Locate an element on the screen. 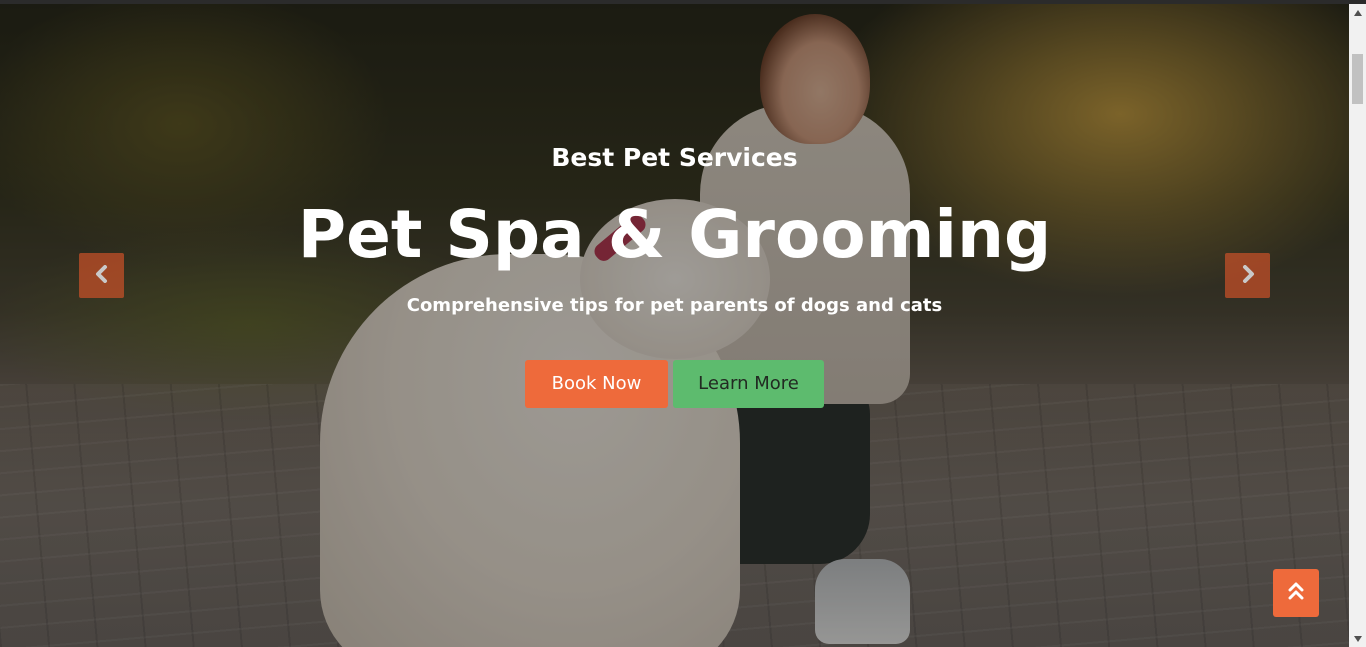 This screenshot has height=647, width=1366. chevron-left-icon is located at coordinates (102, 275).